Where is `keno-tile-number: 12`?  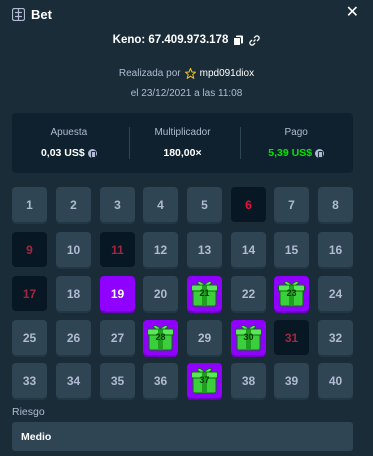
keno-tile-number: 12 is located at coordinates (160, 249).